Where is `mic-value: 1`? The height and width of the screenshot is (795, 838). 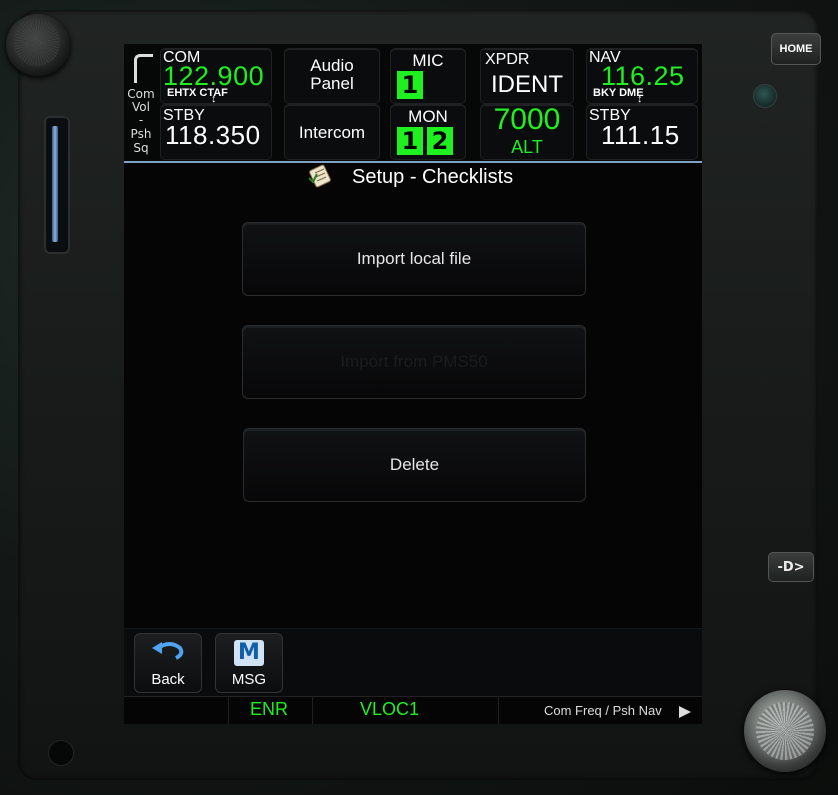 mic-value: 1 is located at coordinates (410, 85).